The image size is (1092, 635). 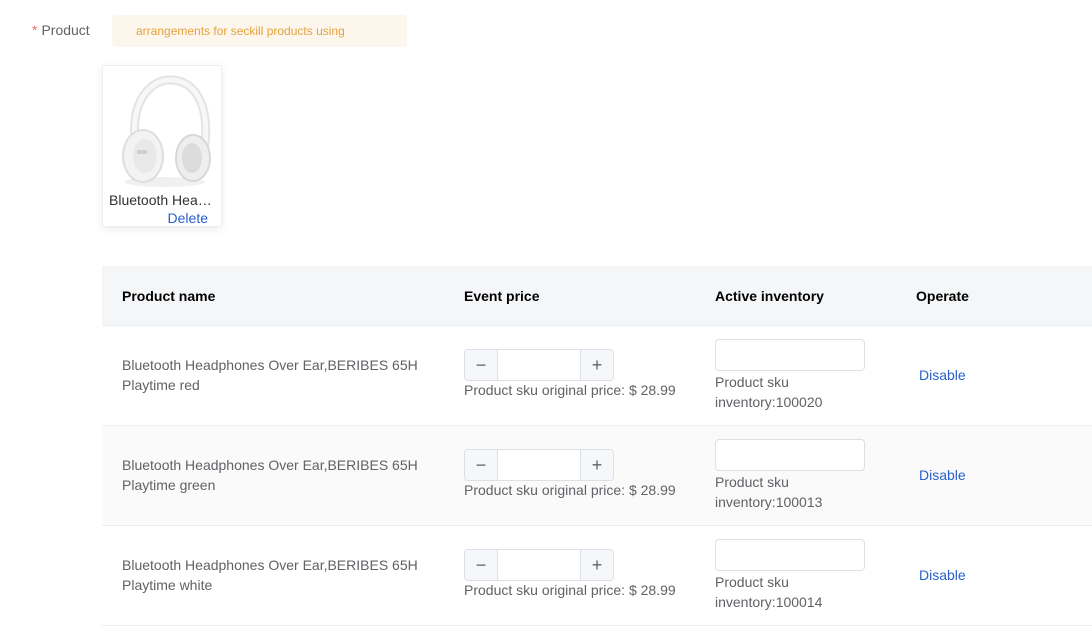 What do you see at coordinates (65, 30) in the screenshot?
I see `product-label-text: Product` at bounding box center [65, 30].